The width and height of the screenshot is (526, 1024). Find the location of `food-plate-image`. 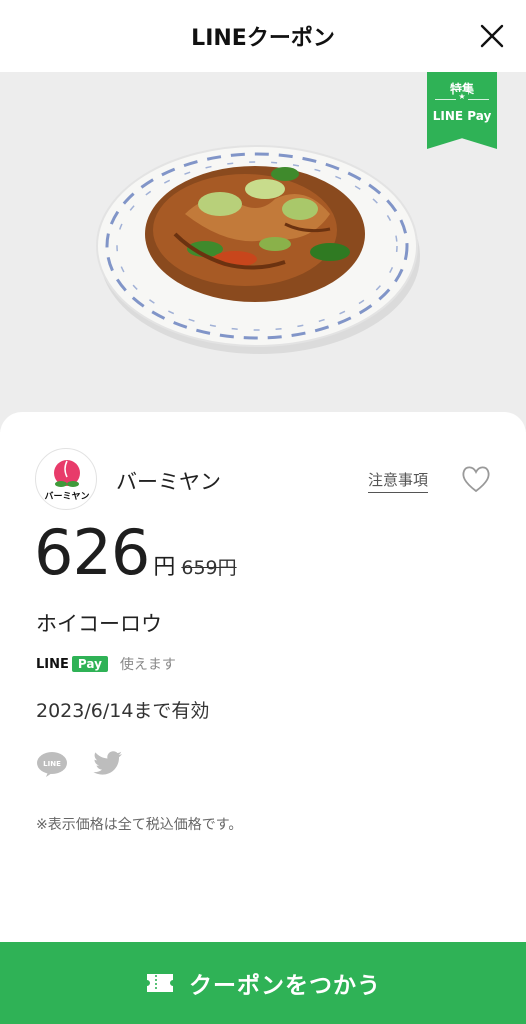

food-plate-image is located at coordinates (258, 249).